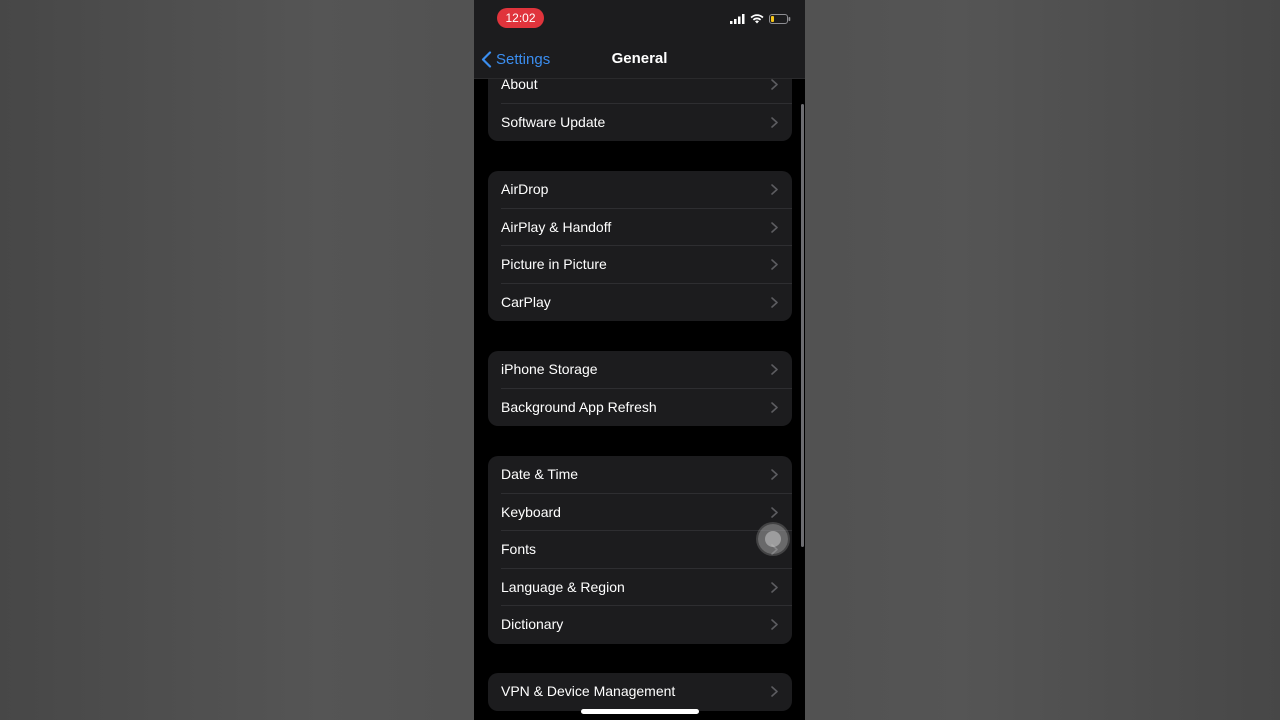 The width and height of the screenshot is (1280, 720). Describe the element at coordinates (554, 264) in the screenshot. I see `row-label: Picture in Picture` at that location.